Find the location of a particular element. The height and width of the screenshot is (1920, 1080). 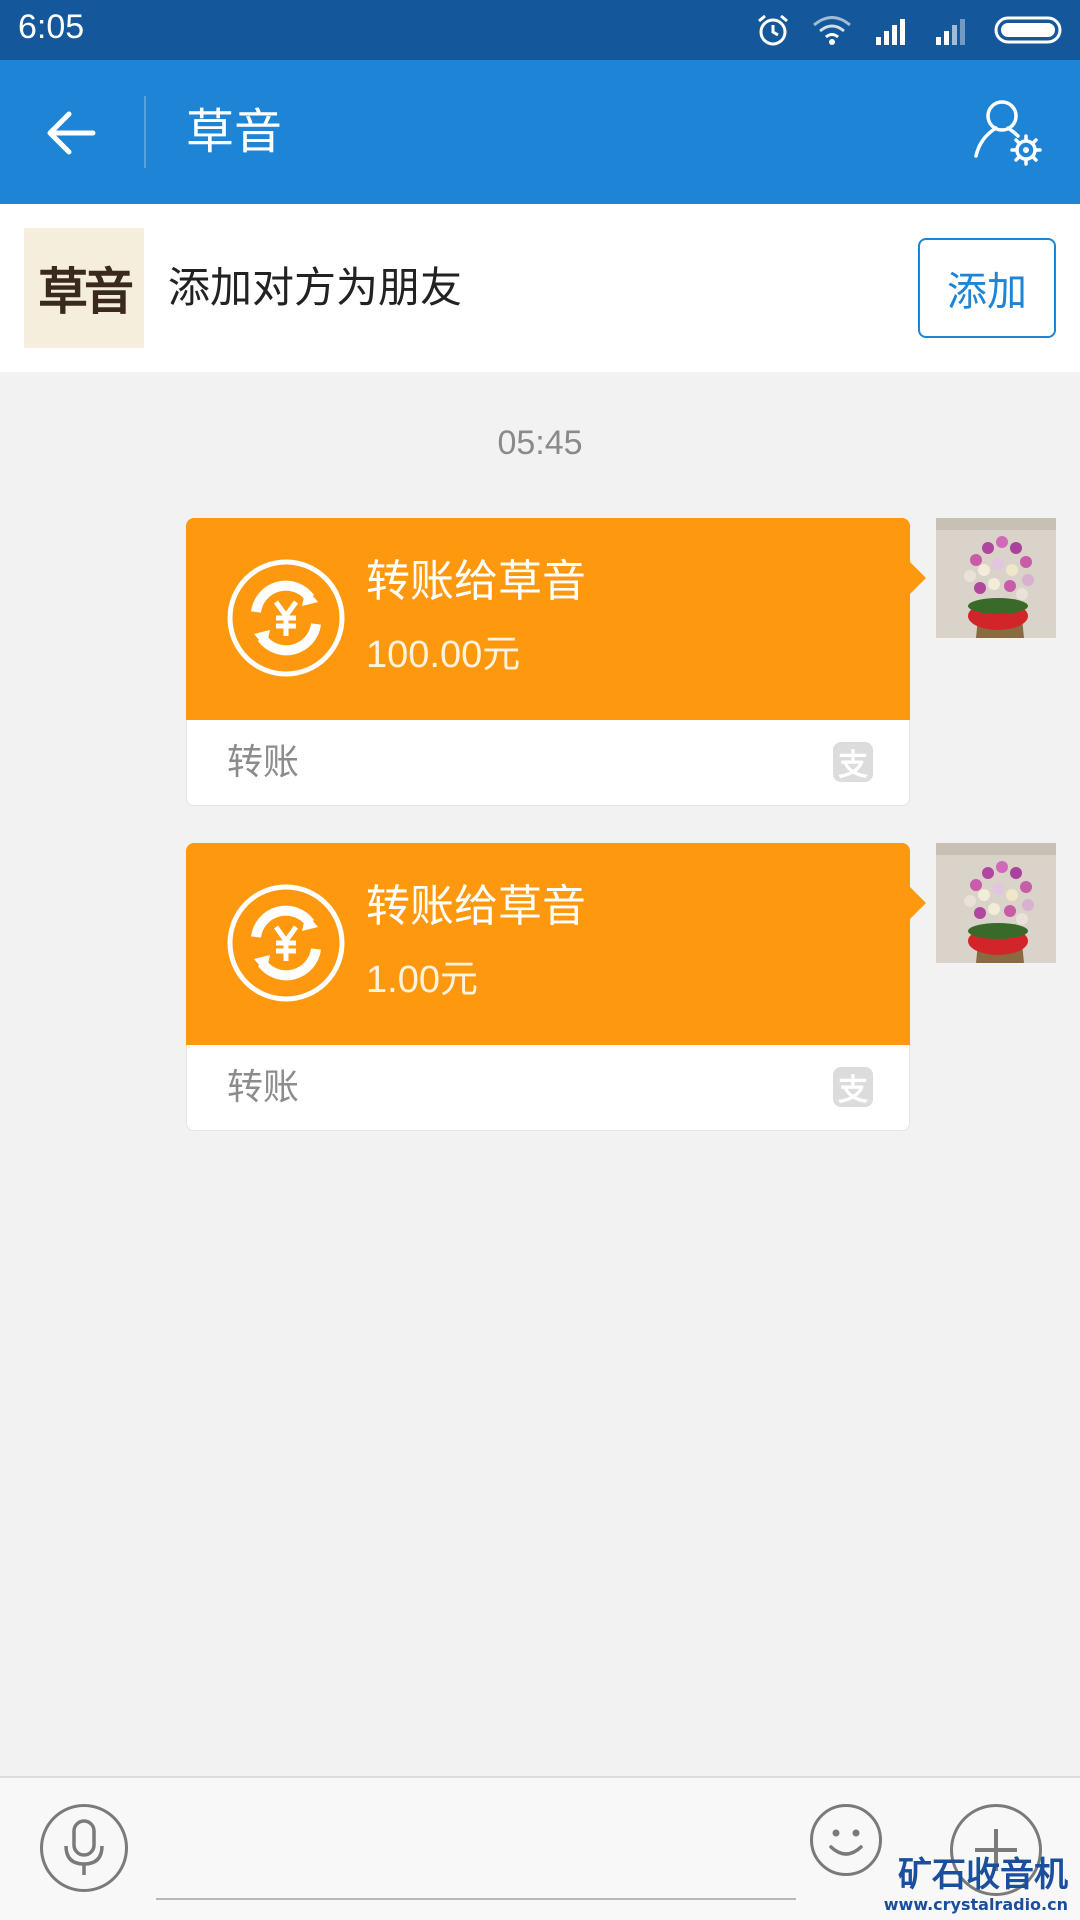

microphone-icon is located at coordinates (84, 1847).